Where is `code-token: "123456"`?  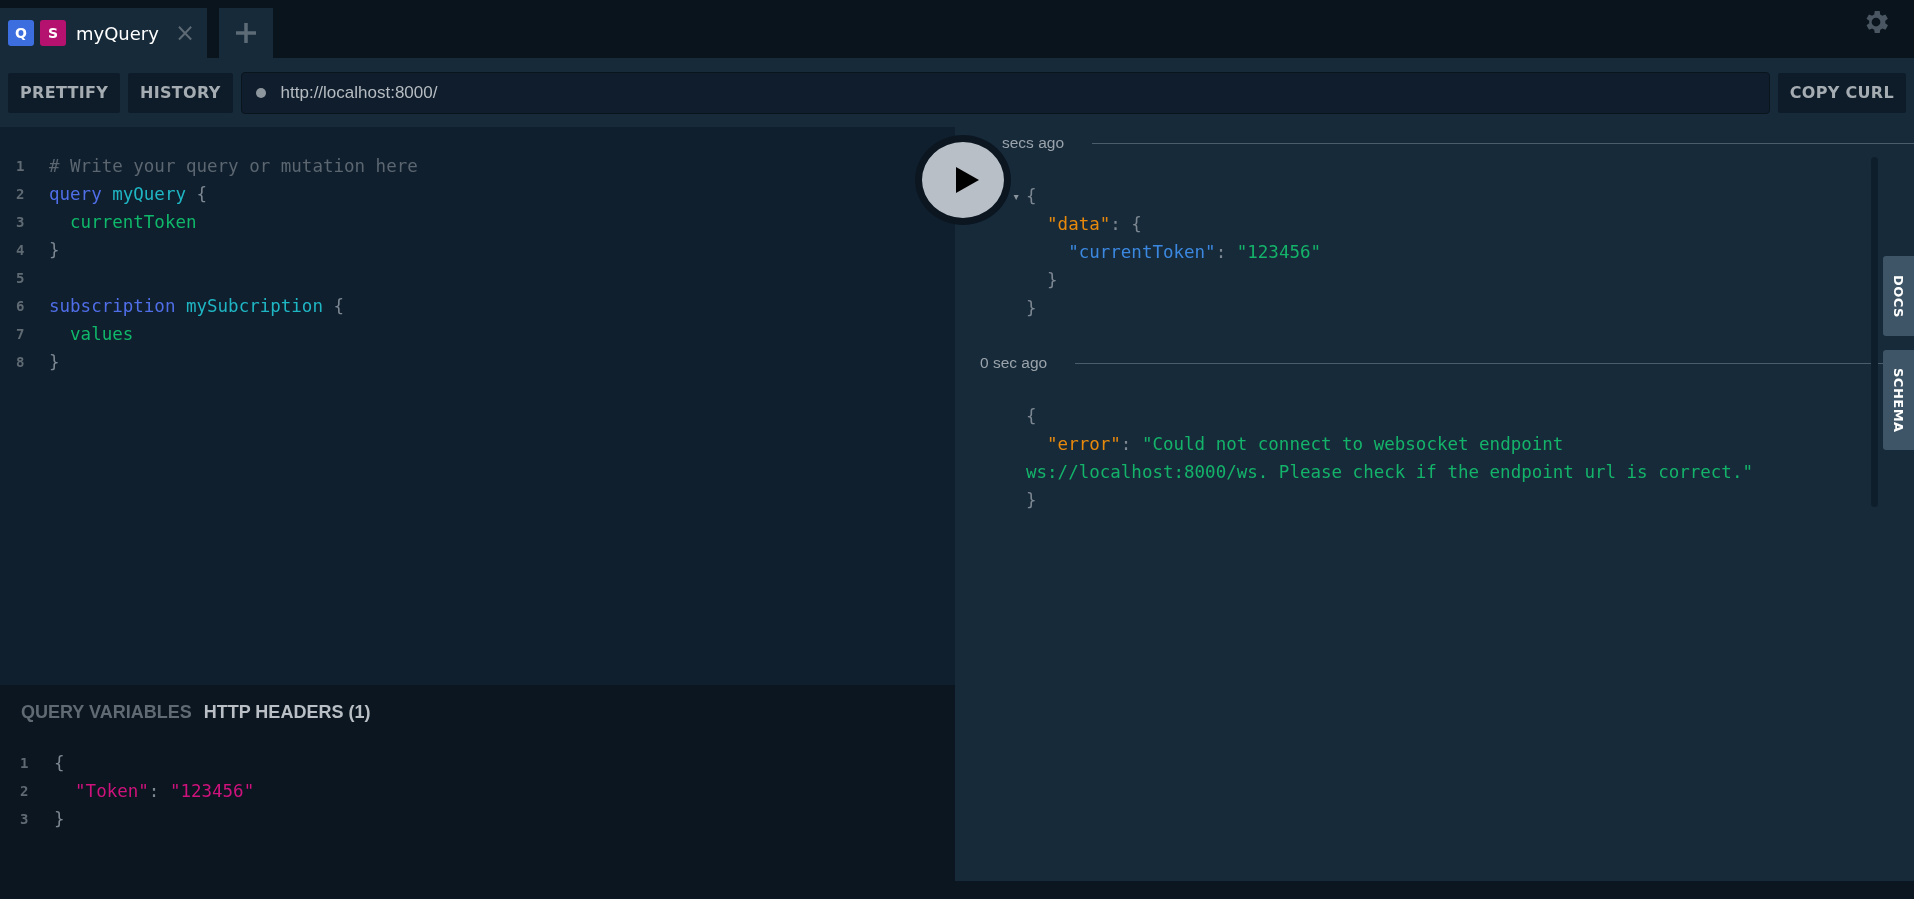 code-token: "123456" is located at coordinates (212, 791).